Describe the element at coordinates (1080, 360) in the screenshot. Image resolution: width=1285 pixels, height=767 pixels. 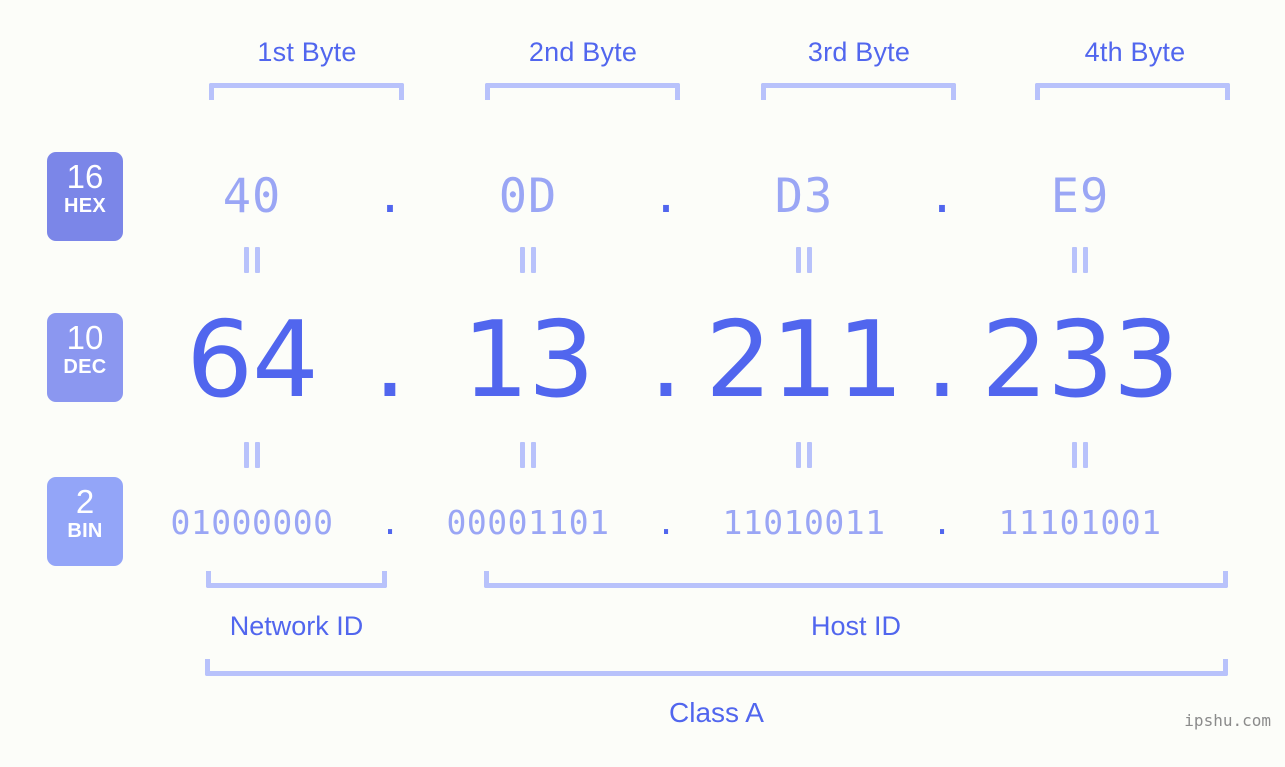
I see `dec-octet-4: 233` at that location.